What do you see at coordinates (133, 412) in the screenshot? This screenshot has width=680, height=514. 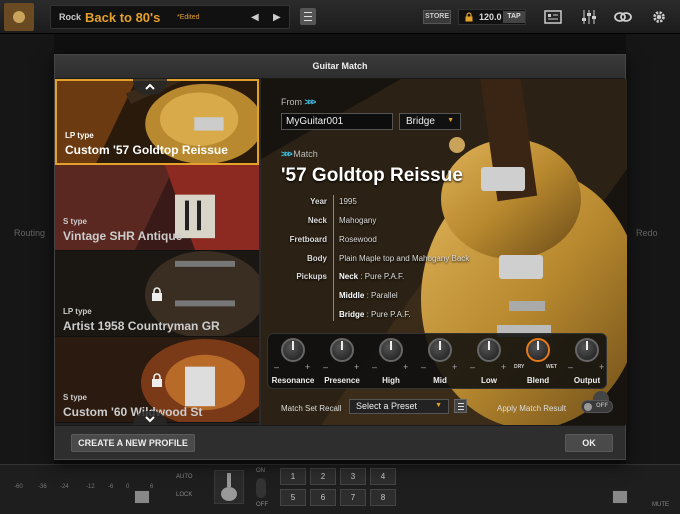 I see `guitar-name: Custom '60 Wildwood St` at bounding box center [133, 412].